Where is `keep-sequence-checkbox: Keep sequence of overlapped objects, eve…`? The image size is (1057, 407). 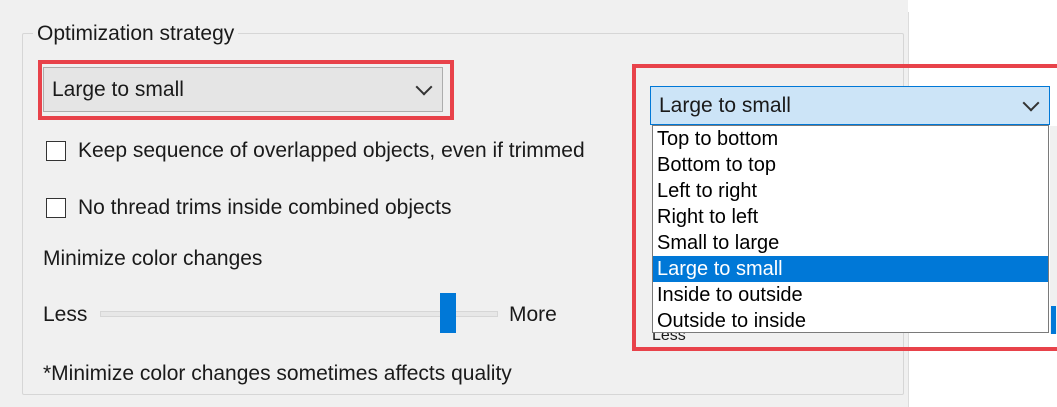
keep-sequence-checkbox: Keep sequence of overlapped objects, eve… is located at coordinates (315, 151).